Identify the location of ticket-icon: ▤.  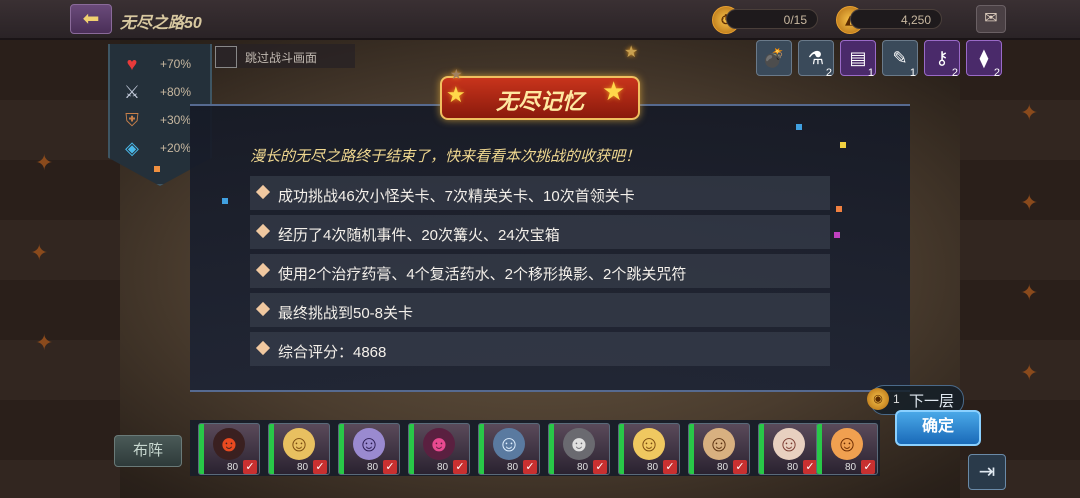
(858, 58).